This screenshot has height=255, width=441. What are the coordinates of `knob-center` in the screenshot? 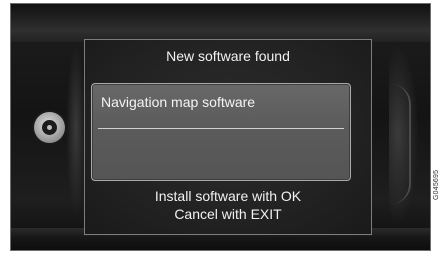 It's located at (49, 127).